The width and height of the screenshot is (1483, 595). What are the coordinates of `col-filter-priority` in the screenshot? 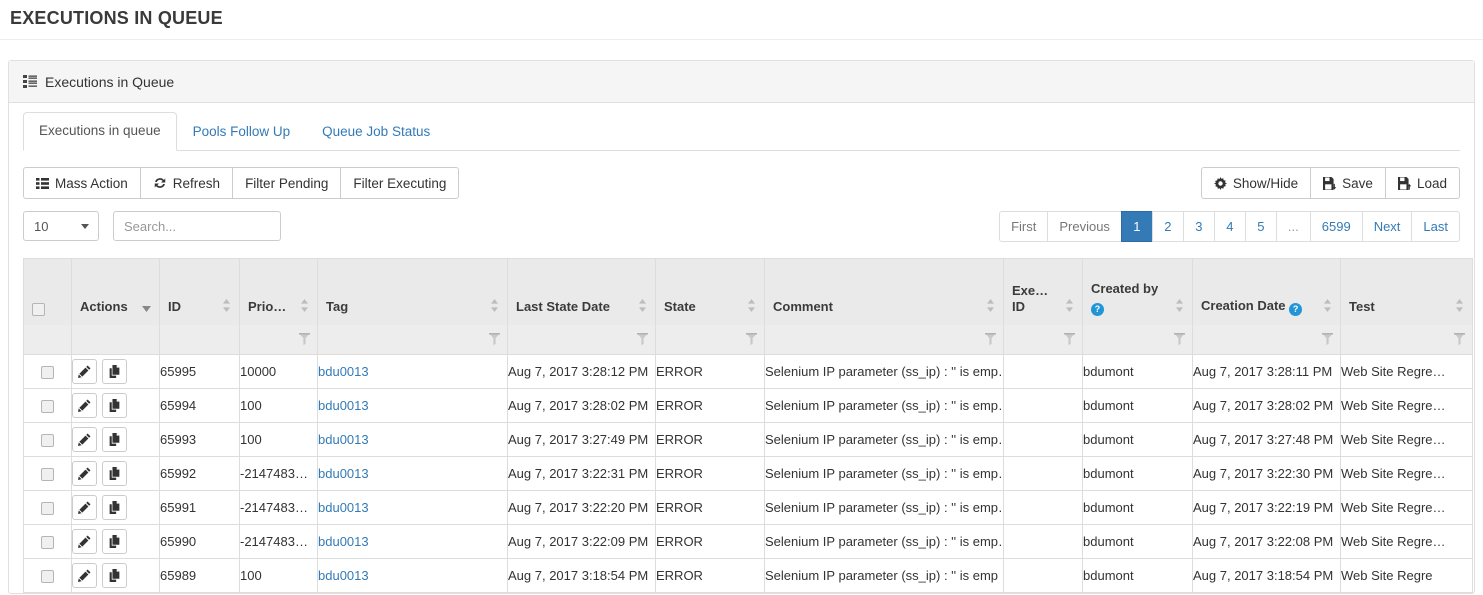 It's located at (278, 339).